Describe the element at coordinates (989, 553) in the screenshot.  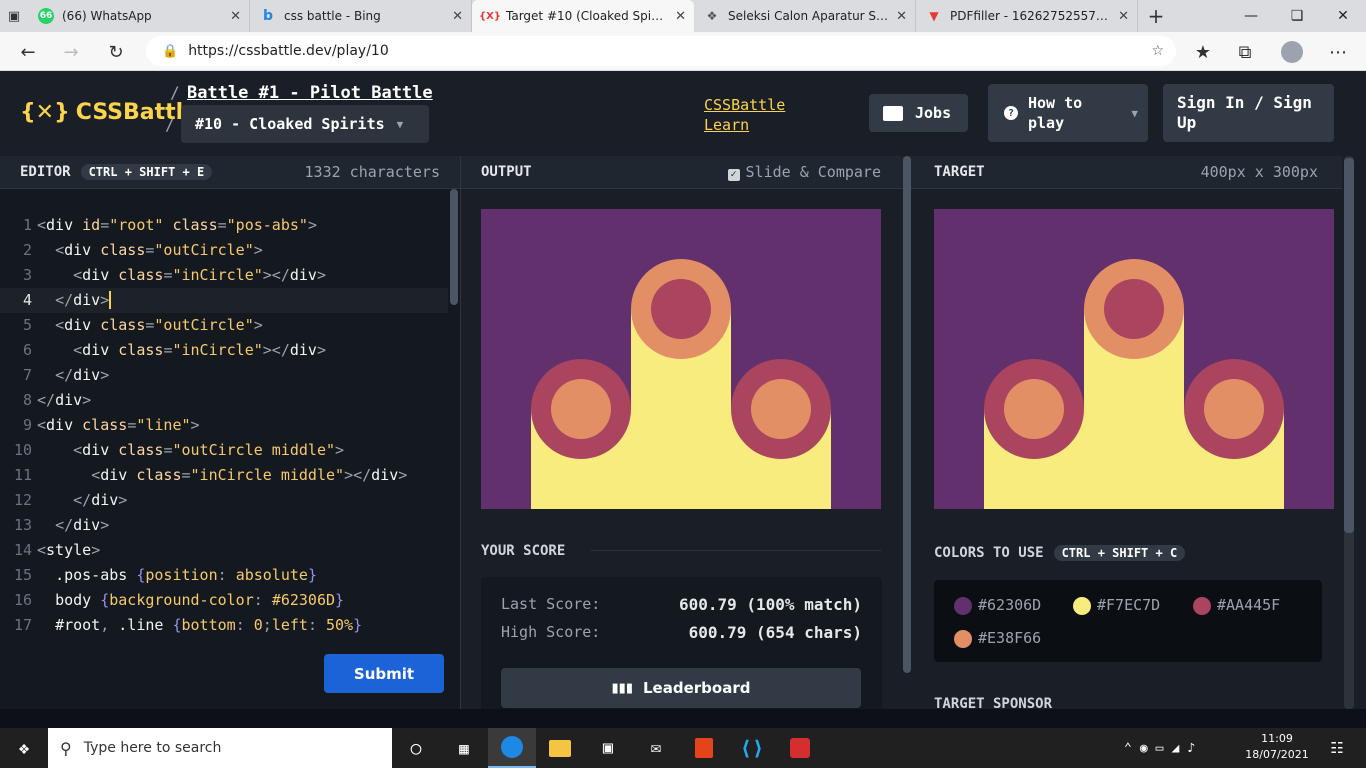
I see `colors-title: COLORS TO USE` at that location.